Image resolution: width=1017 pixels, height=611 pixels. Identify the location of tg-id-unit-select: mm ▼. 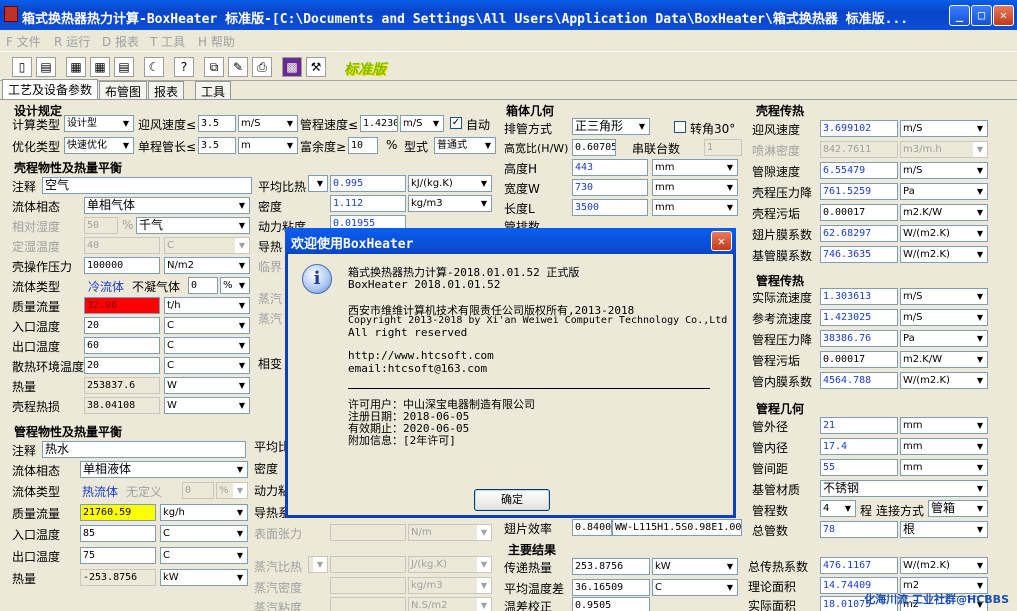
(944, 446).